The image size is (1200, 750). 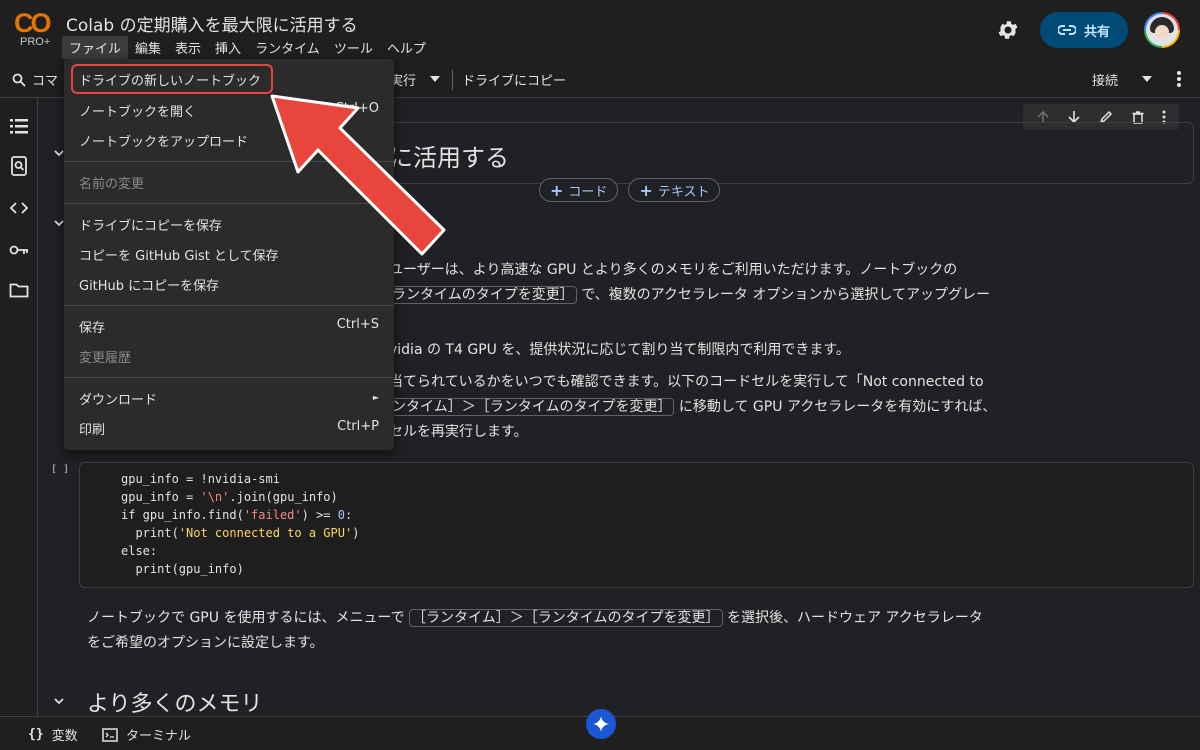 What do you see at coordinates (19, 407) in the screenshot?
I see `left-side-rail` at bounding box center [19, 407].